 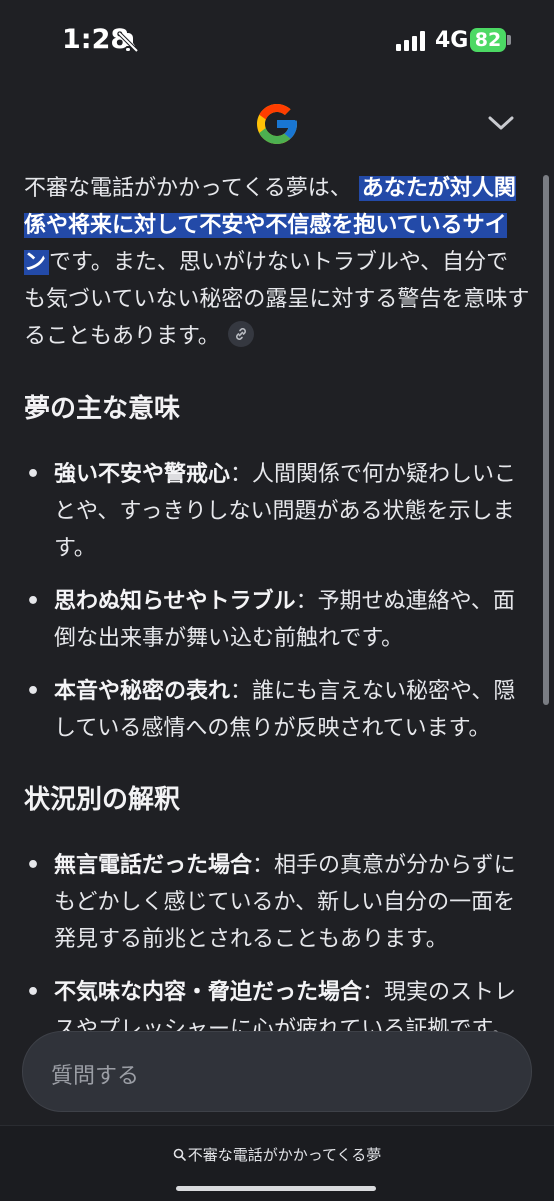 I want to click on ai-overview-header, so click(x=277, y=125).